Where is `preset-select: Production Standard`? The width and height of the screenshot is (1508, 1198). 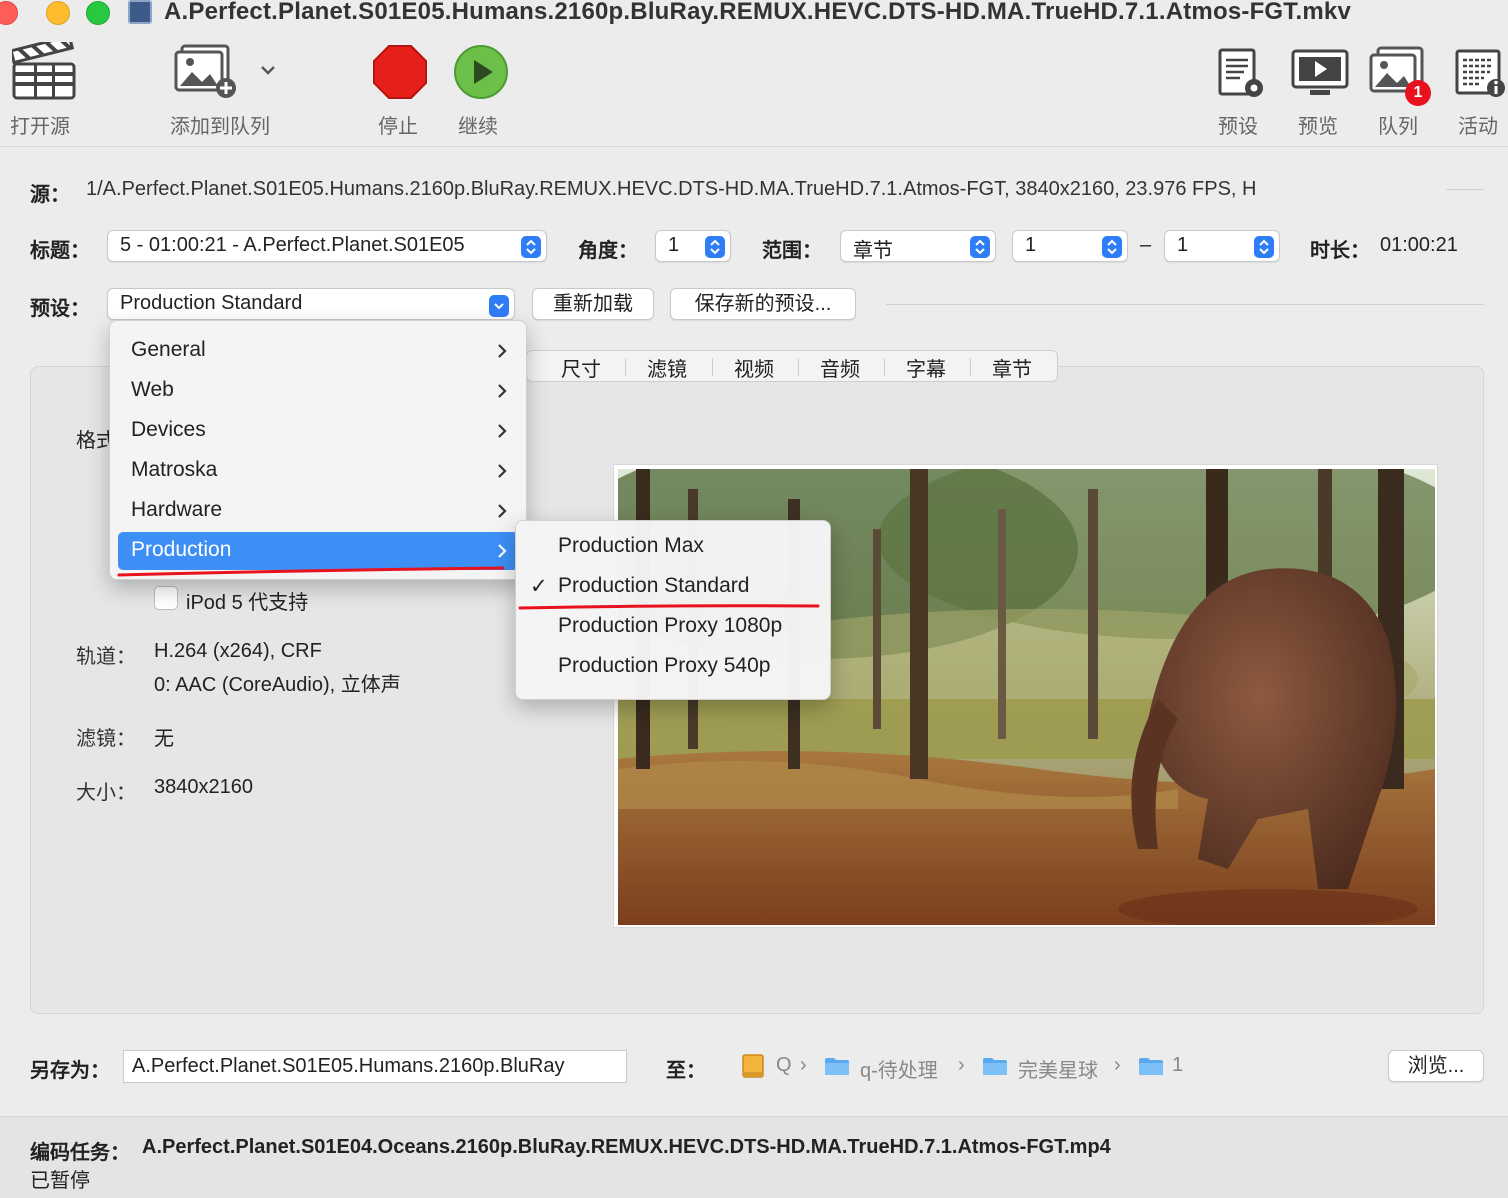
preset-select: Production Standard is located at coordinates (311, 304).